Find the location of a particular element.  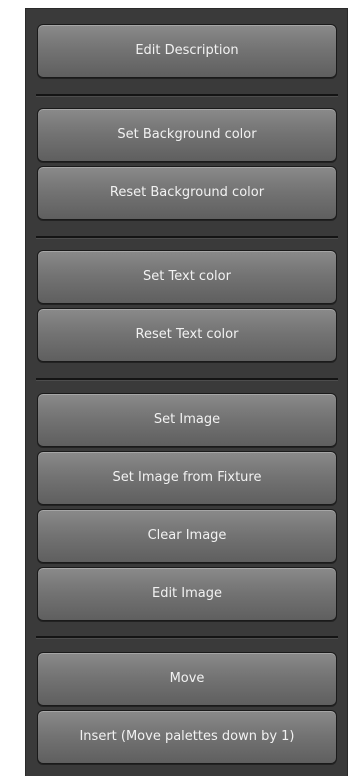

edit-description-button: Edit Description is located at coordinates (187, 51).